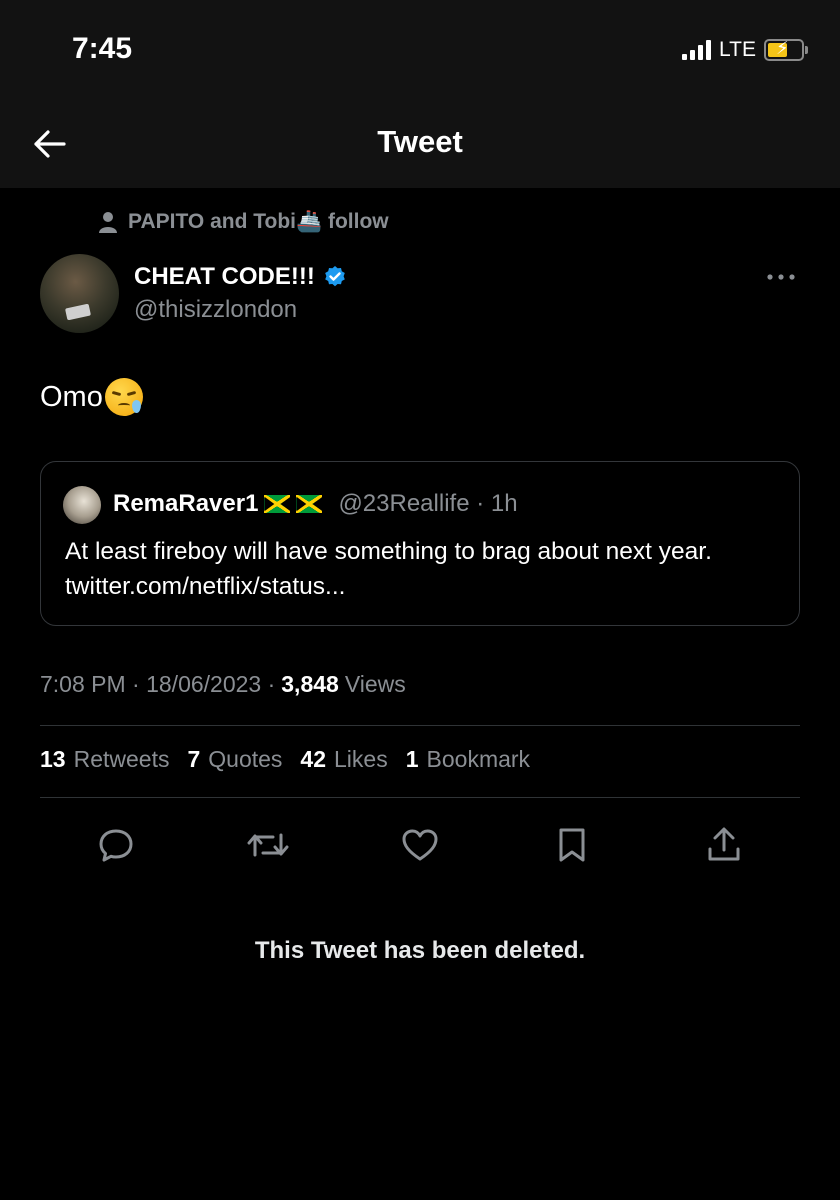  Describe the element at coordinates (478, 759) in the screenshot. I see `stat-label: Bookmark` at that location.